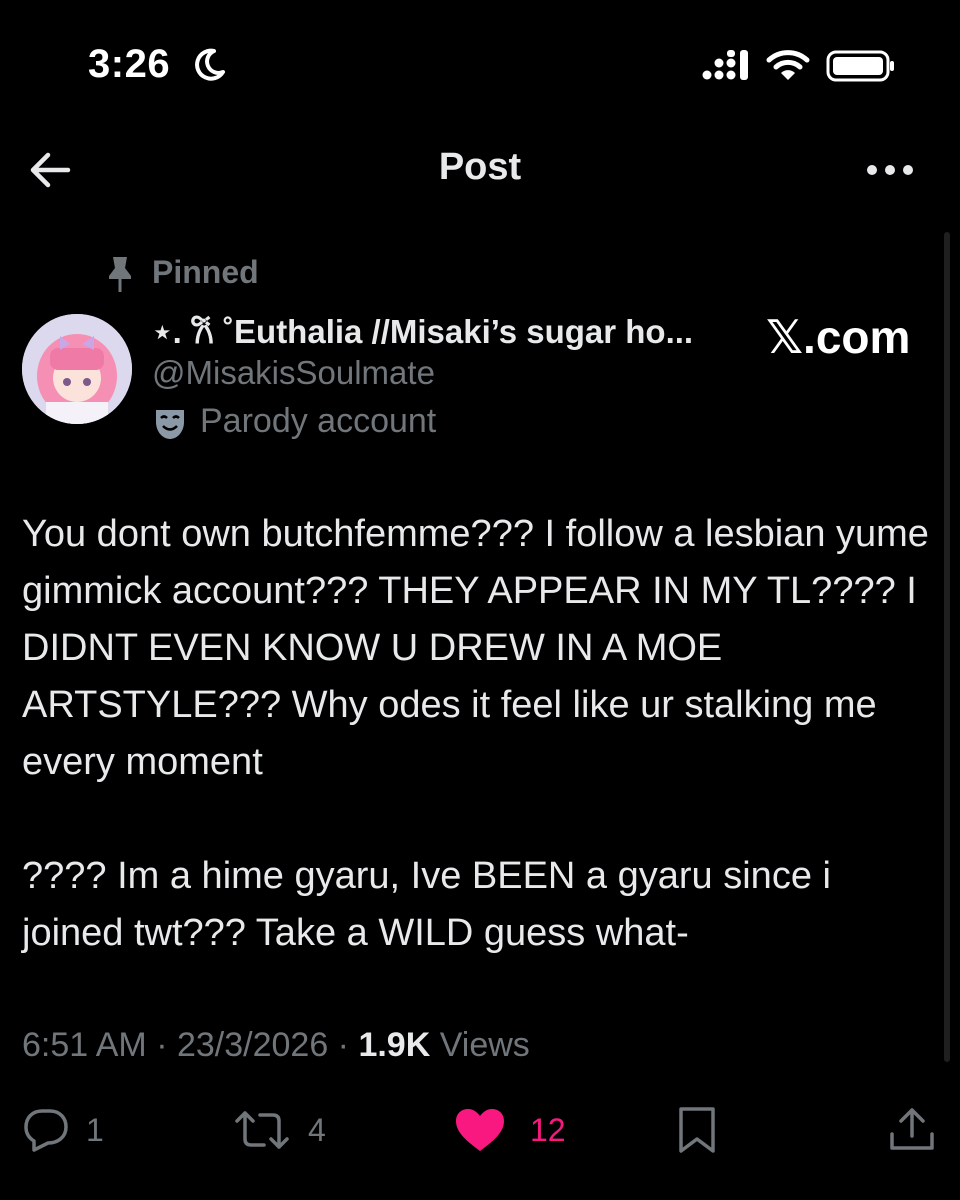  I want to click on like-button: 12, so click(510, 1130).